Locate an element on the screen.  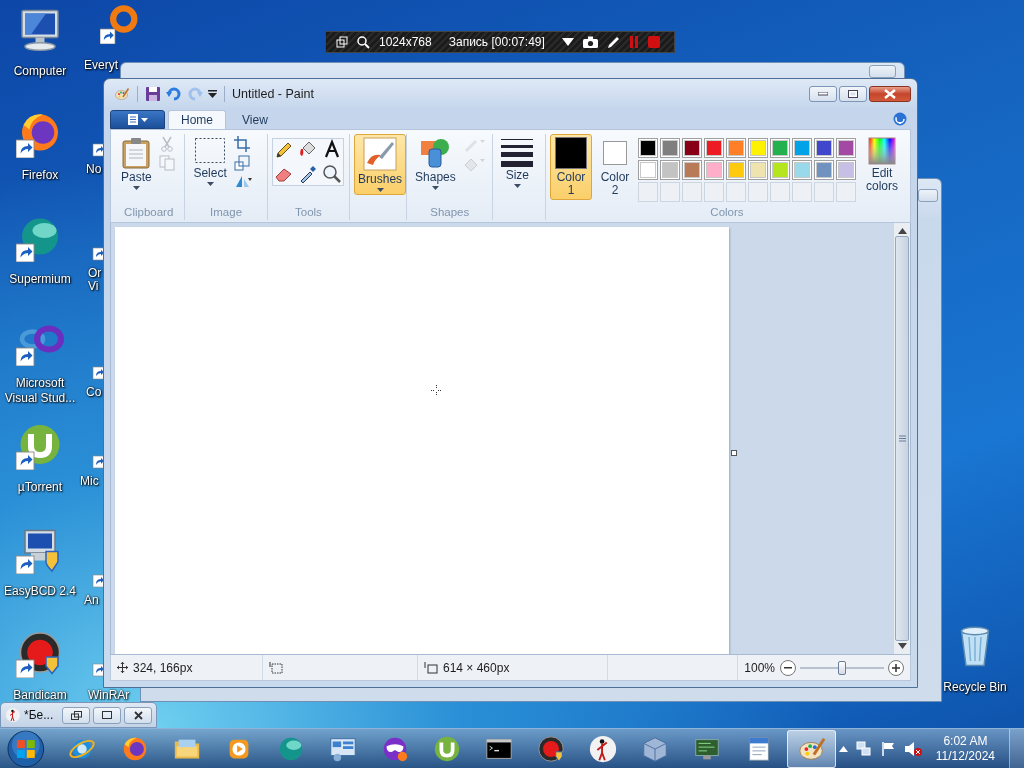
resolution-text: 1024x768 is located at coordinates (405, 42).